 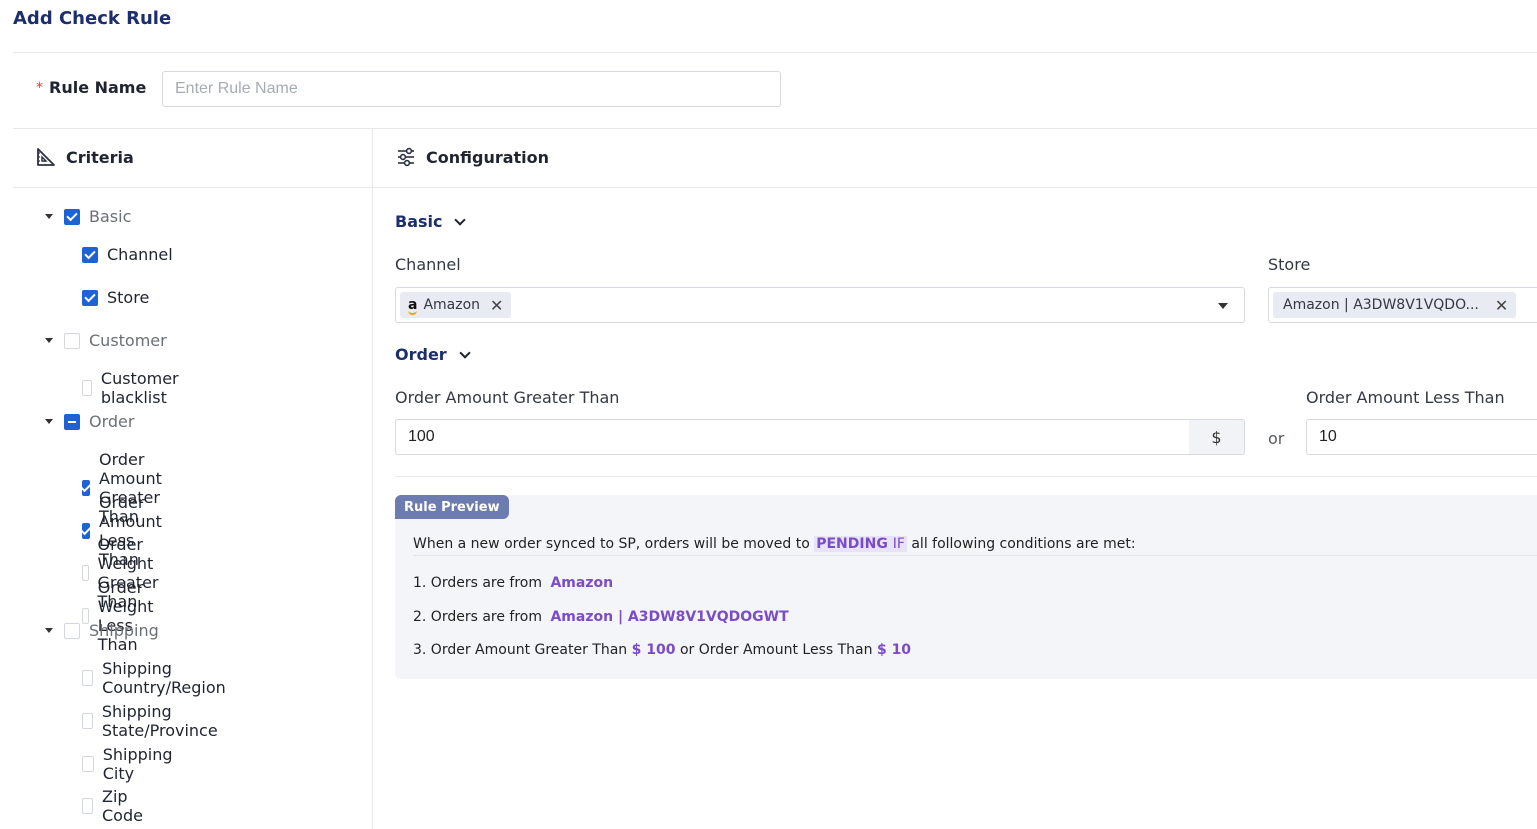 What do you see at coordinates (39, 87) in the screenshot?
I see `required-mark: *` at bounding box center [39, 87].